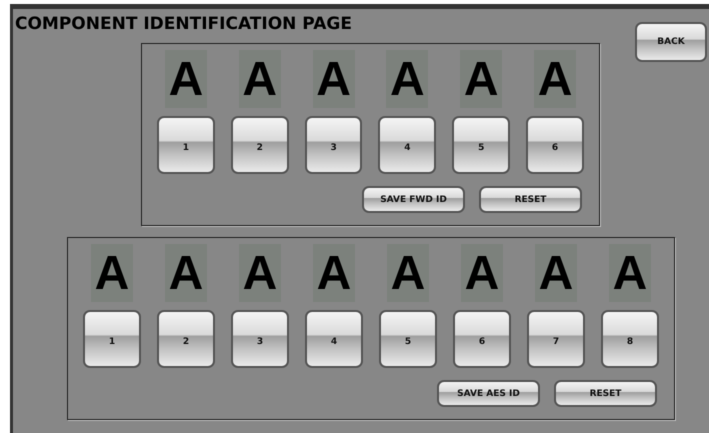  Describe the element at coordinates (413, 199) in the screenshot. I see `action-button: SAVE FWD ID` at that location.